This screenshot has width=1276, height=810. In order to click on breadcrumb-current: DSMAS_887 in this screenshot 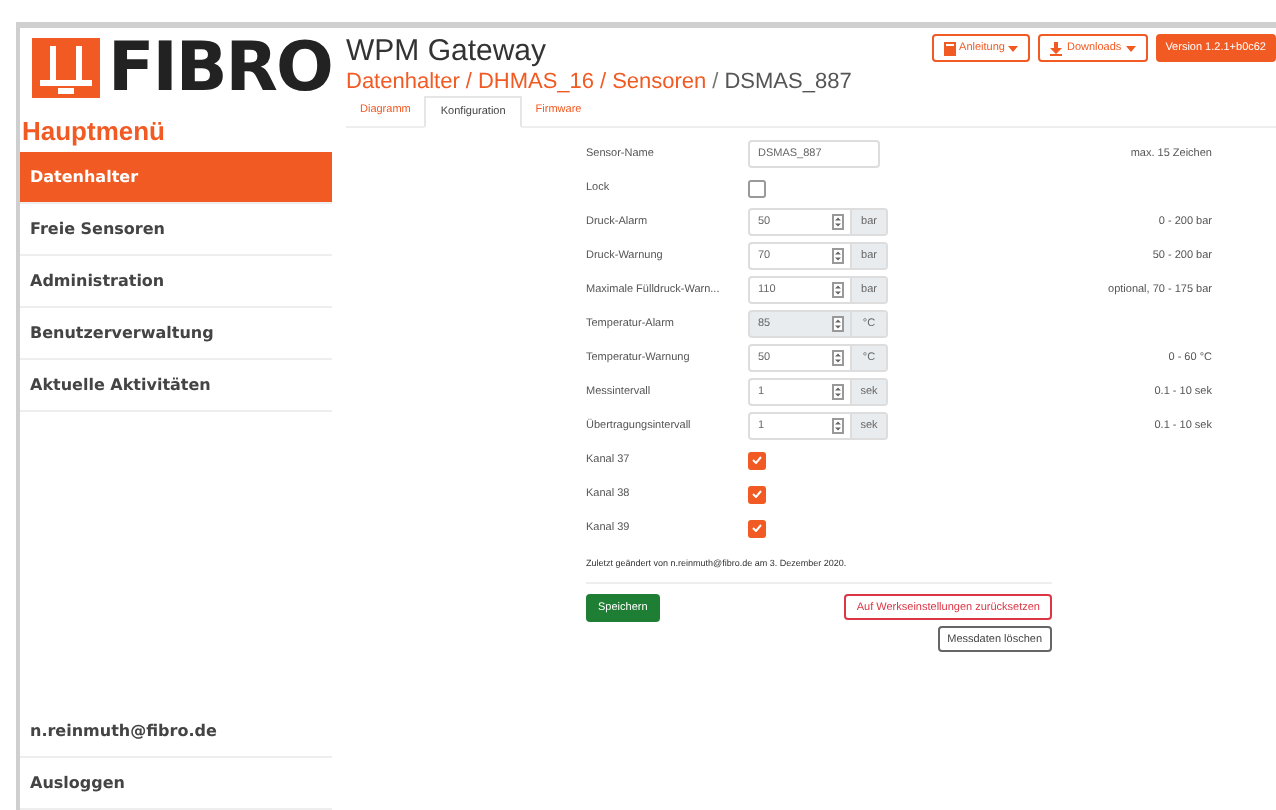, I will do `click(788, 82)`.